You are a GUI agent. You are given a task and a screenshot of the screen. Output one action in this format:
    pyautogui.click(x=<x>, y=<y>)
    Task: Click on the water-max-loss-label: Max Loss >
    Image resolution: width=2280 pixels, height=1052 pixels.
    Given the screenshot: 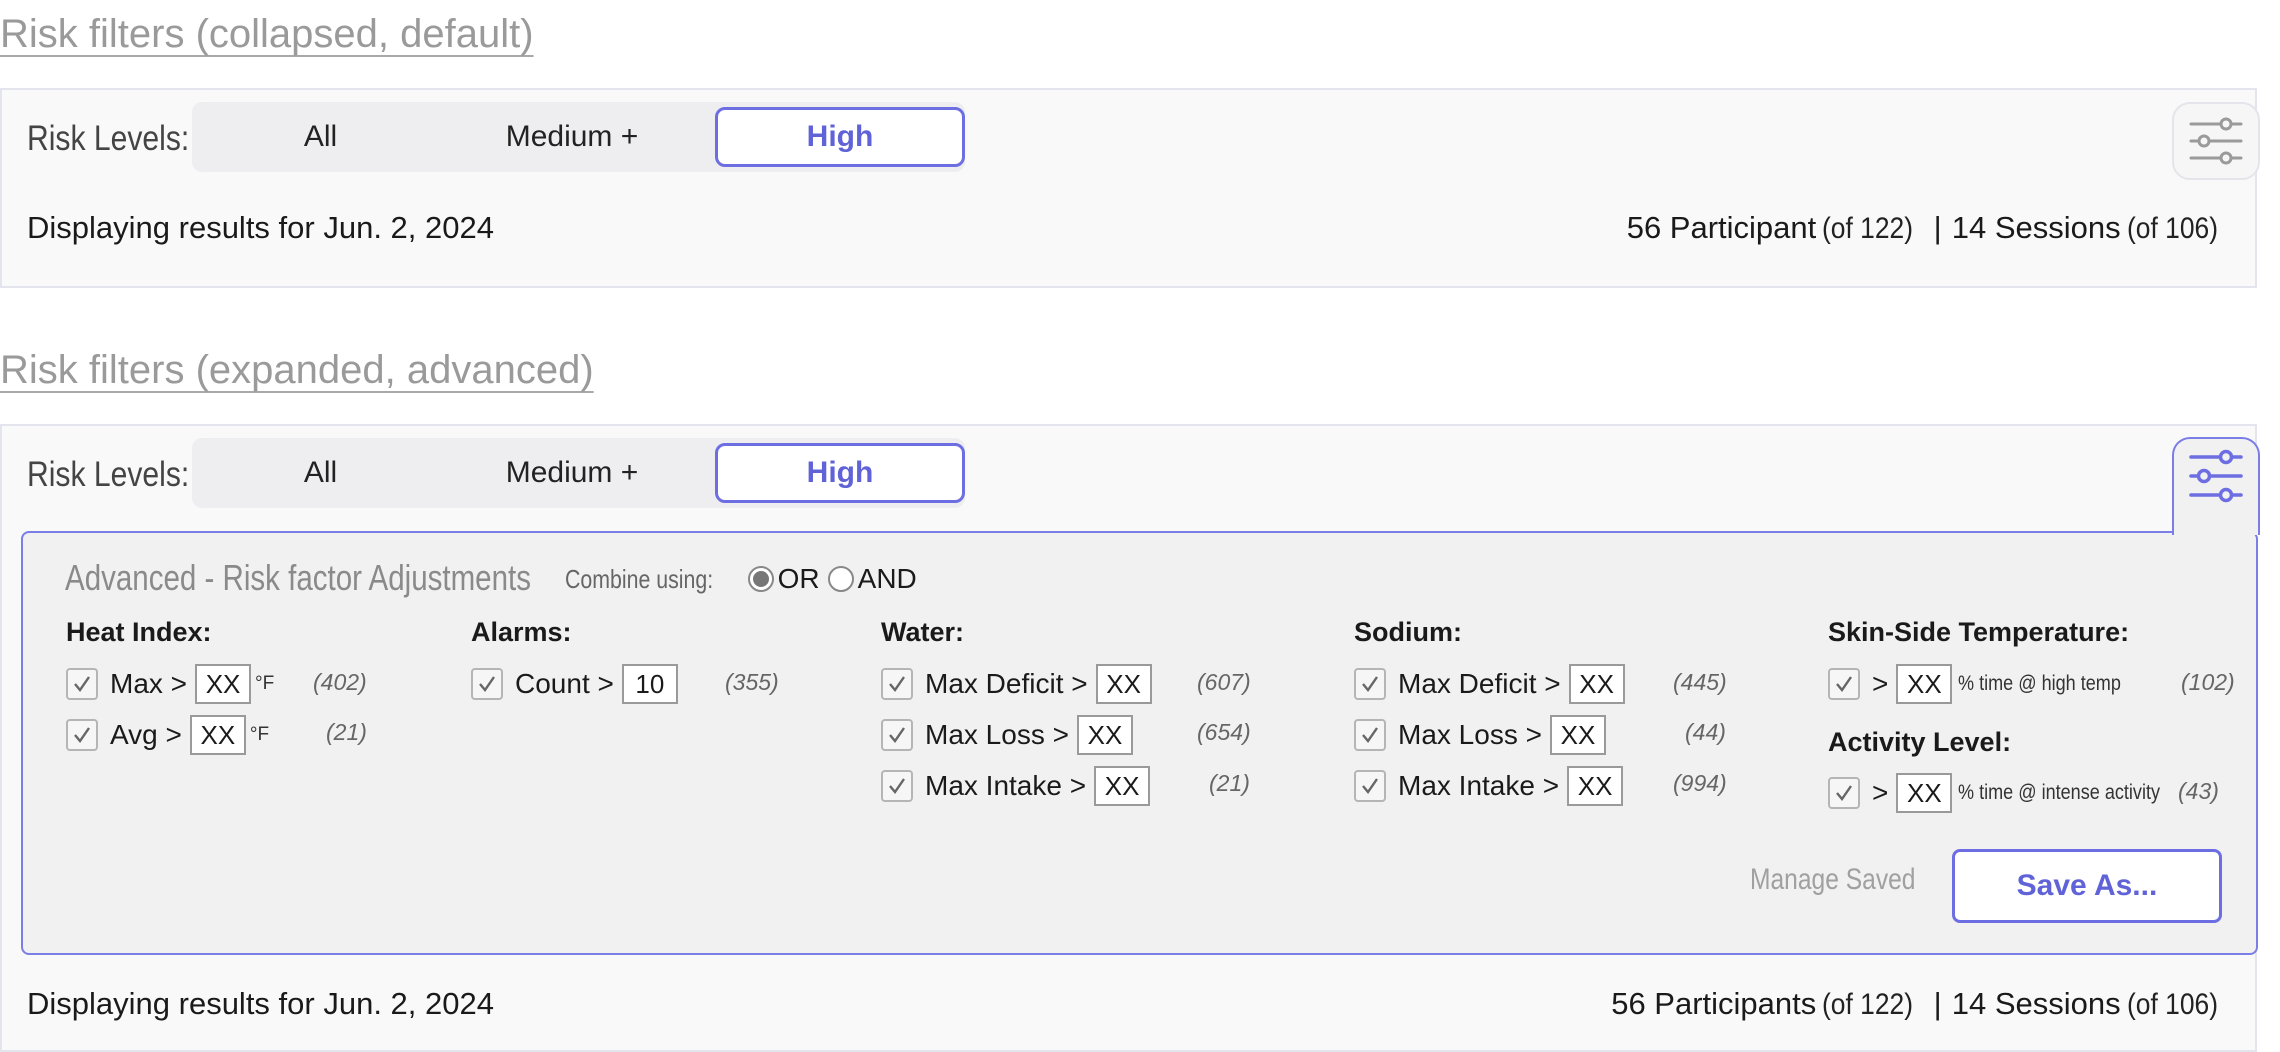 What is the action you would take?
    pyautogui.click(x=997, y=734)
    